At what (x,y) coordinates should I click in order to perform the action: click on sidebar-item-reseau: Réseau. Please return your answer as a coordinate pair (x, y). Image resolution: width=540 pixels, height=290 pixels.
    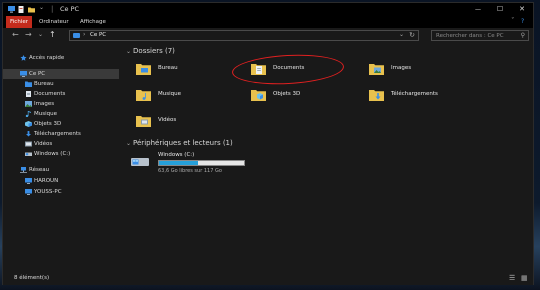
    Looking at the image, I should click on (61, 170).